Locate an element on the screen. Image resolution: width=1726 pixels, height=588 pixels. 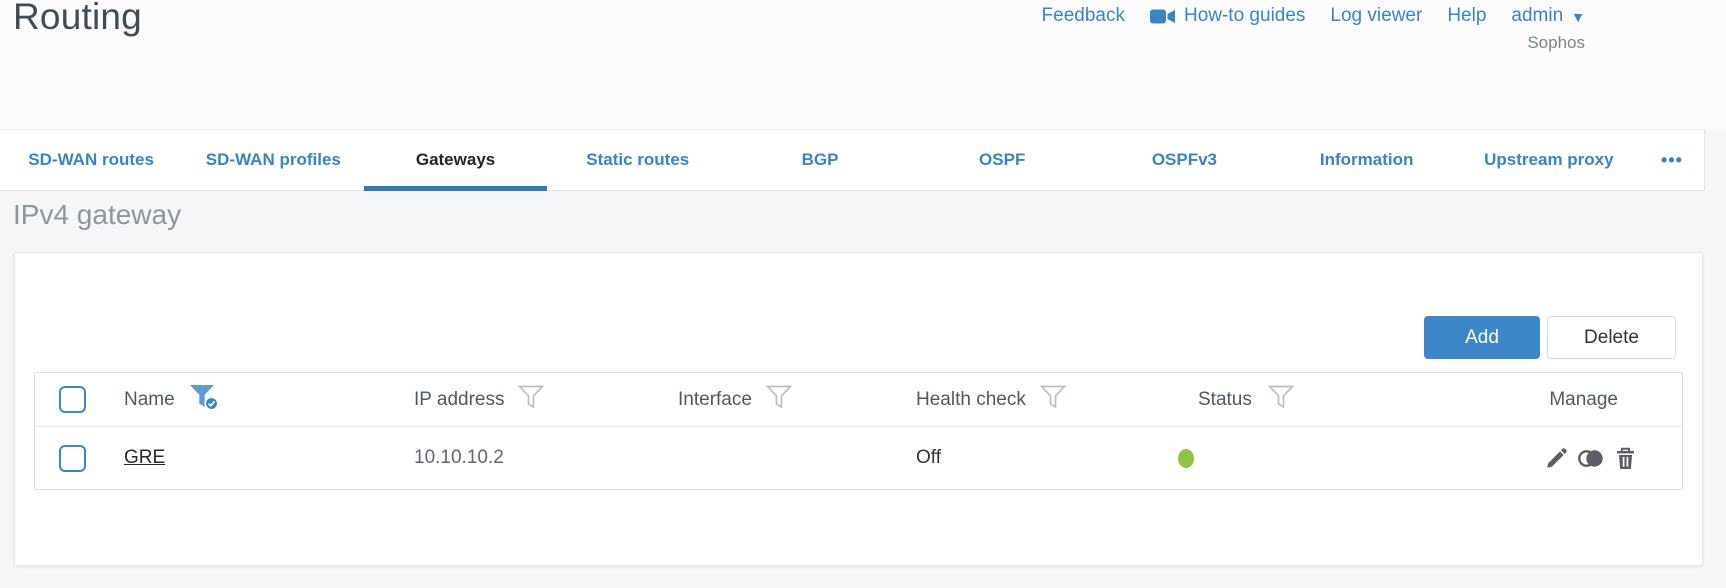
tab-upstream-proxy: Upstream proxy is located at coordinates (1549, 160).